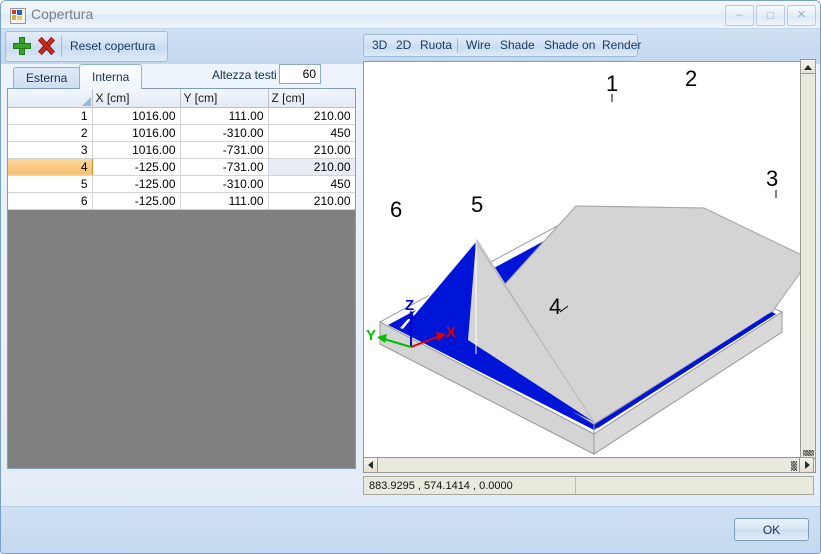  I want to click on minimize-button, so click(739, 15).